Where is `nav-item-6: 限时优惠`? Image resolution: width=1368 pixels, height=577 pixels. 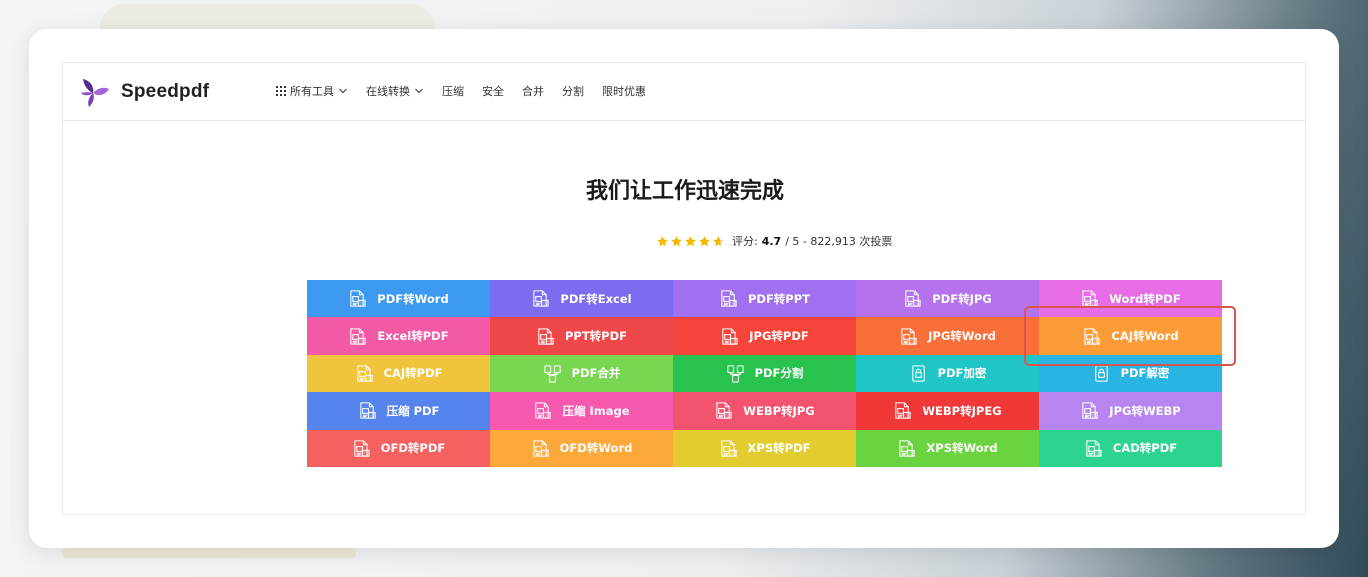 nav-item-6: 限时优惠 is located at coordinates (624, 91).